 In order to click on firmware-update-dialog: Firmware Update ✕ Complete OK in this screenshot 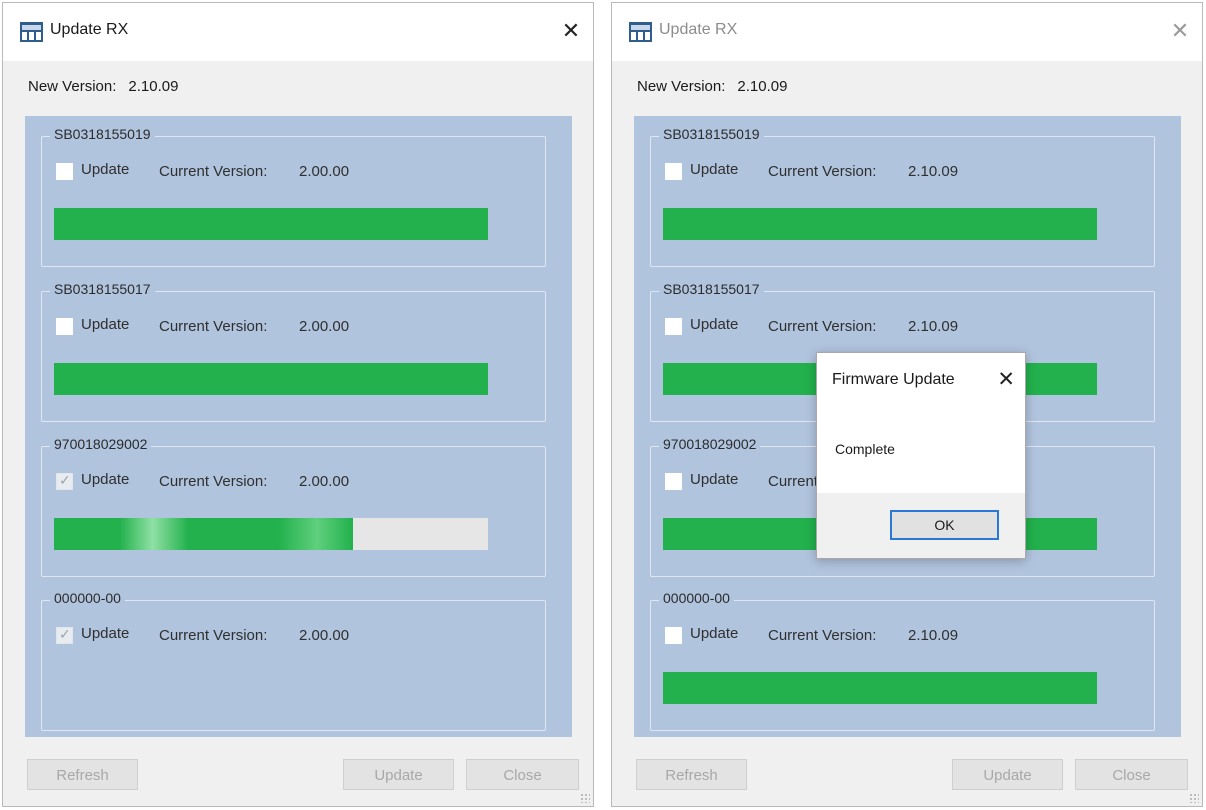, I will do `click(921, 455)`.